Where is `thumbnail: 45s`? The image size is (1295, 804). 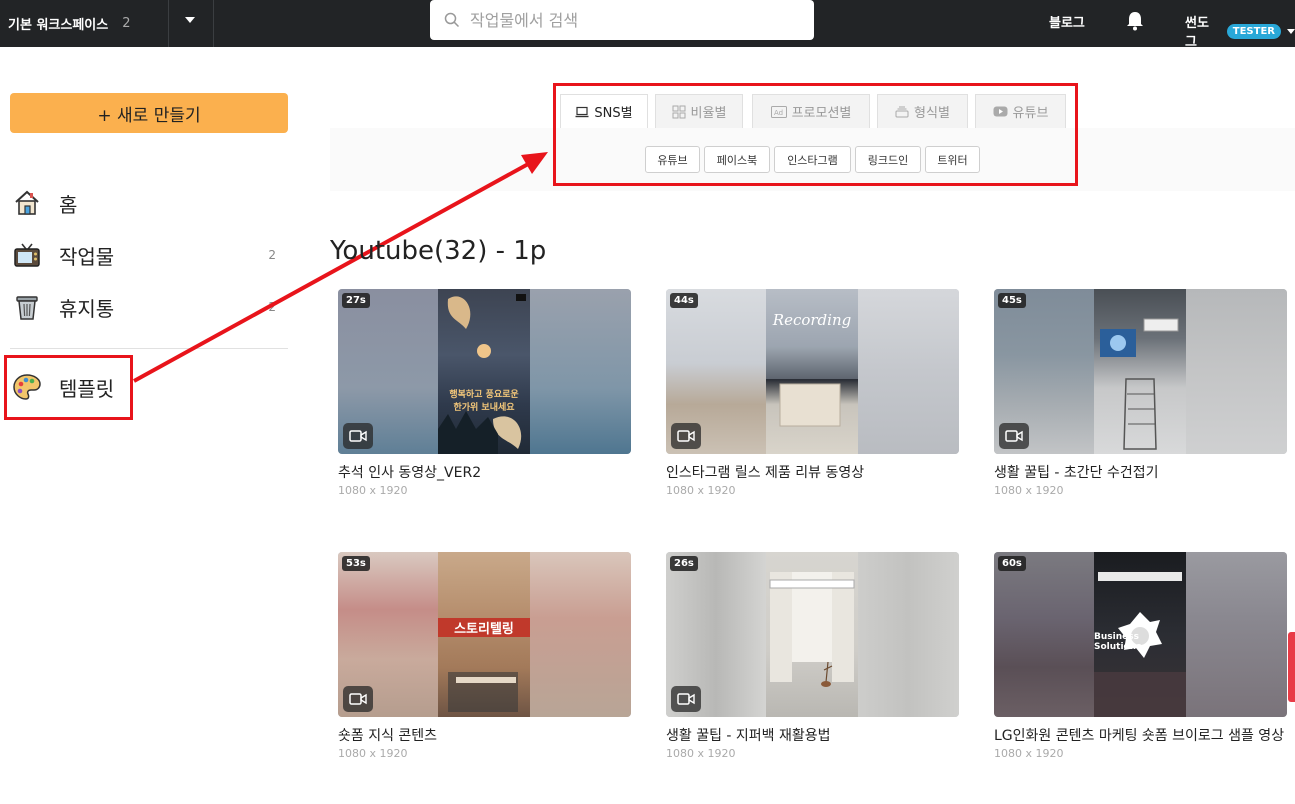 thumbnail: 45s is located at coordinates (1140, 371).